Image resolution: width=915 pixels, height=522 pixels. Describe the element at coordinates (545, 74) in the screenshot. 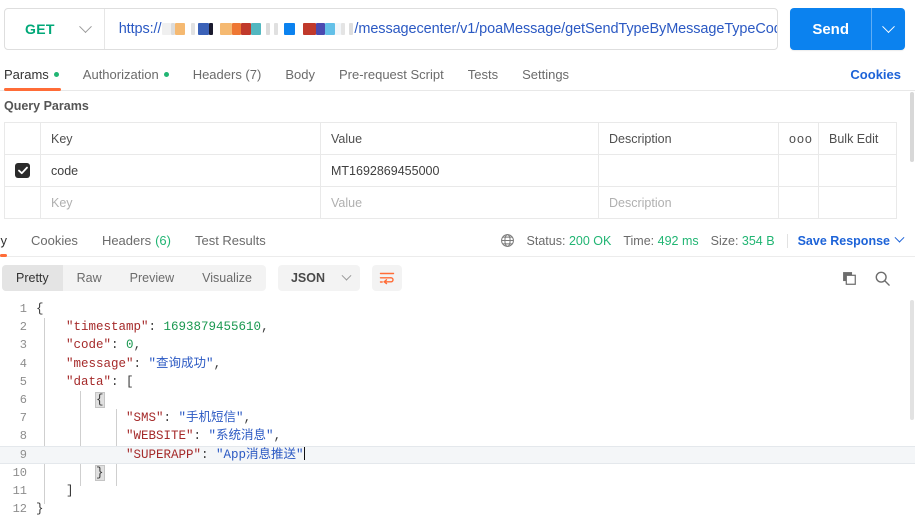

I see `tab-settings: Settings` at that location.